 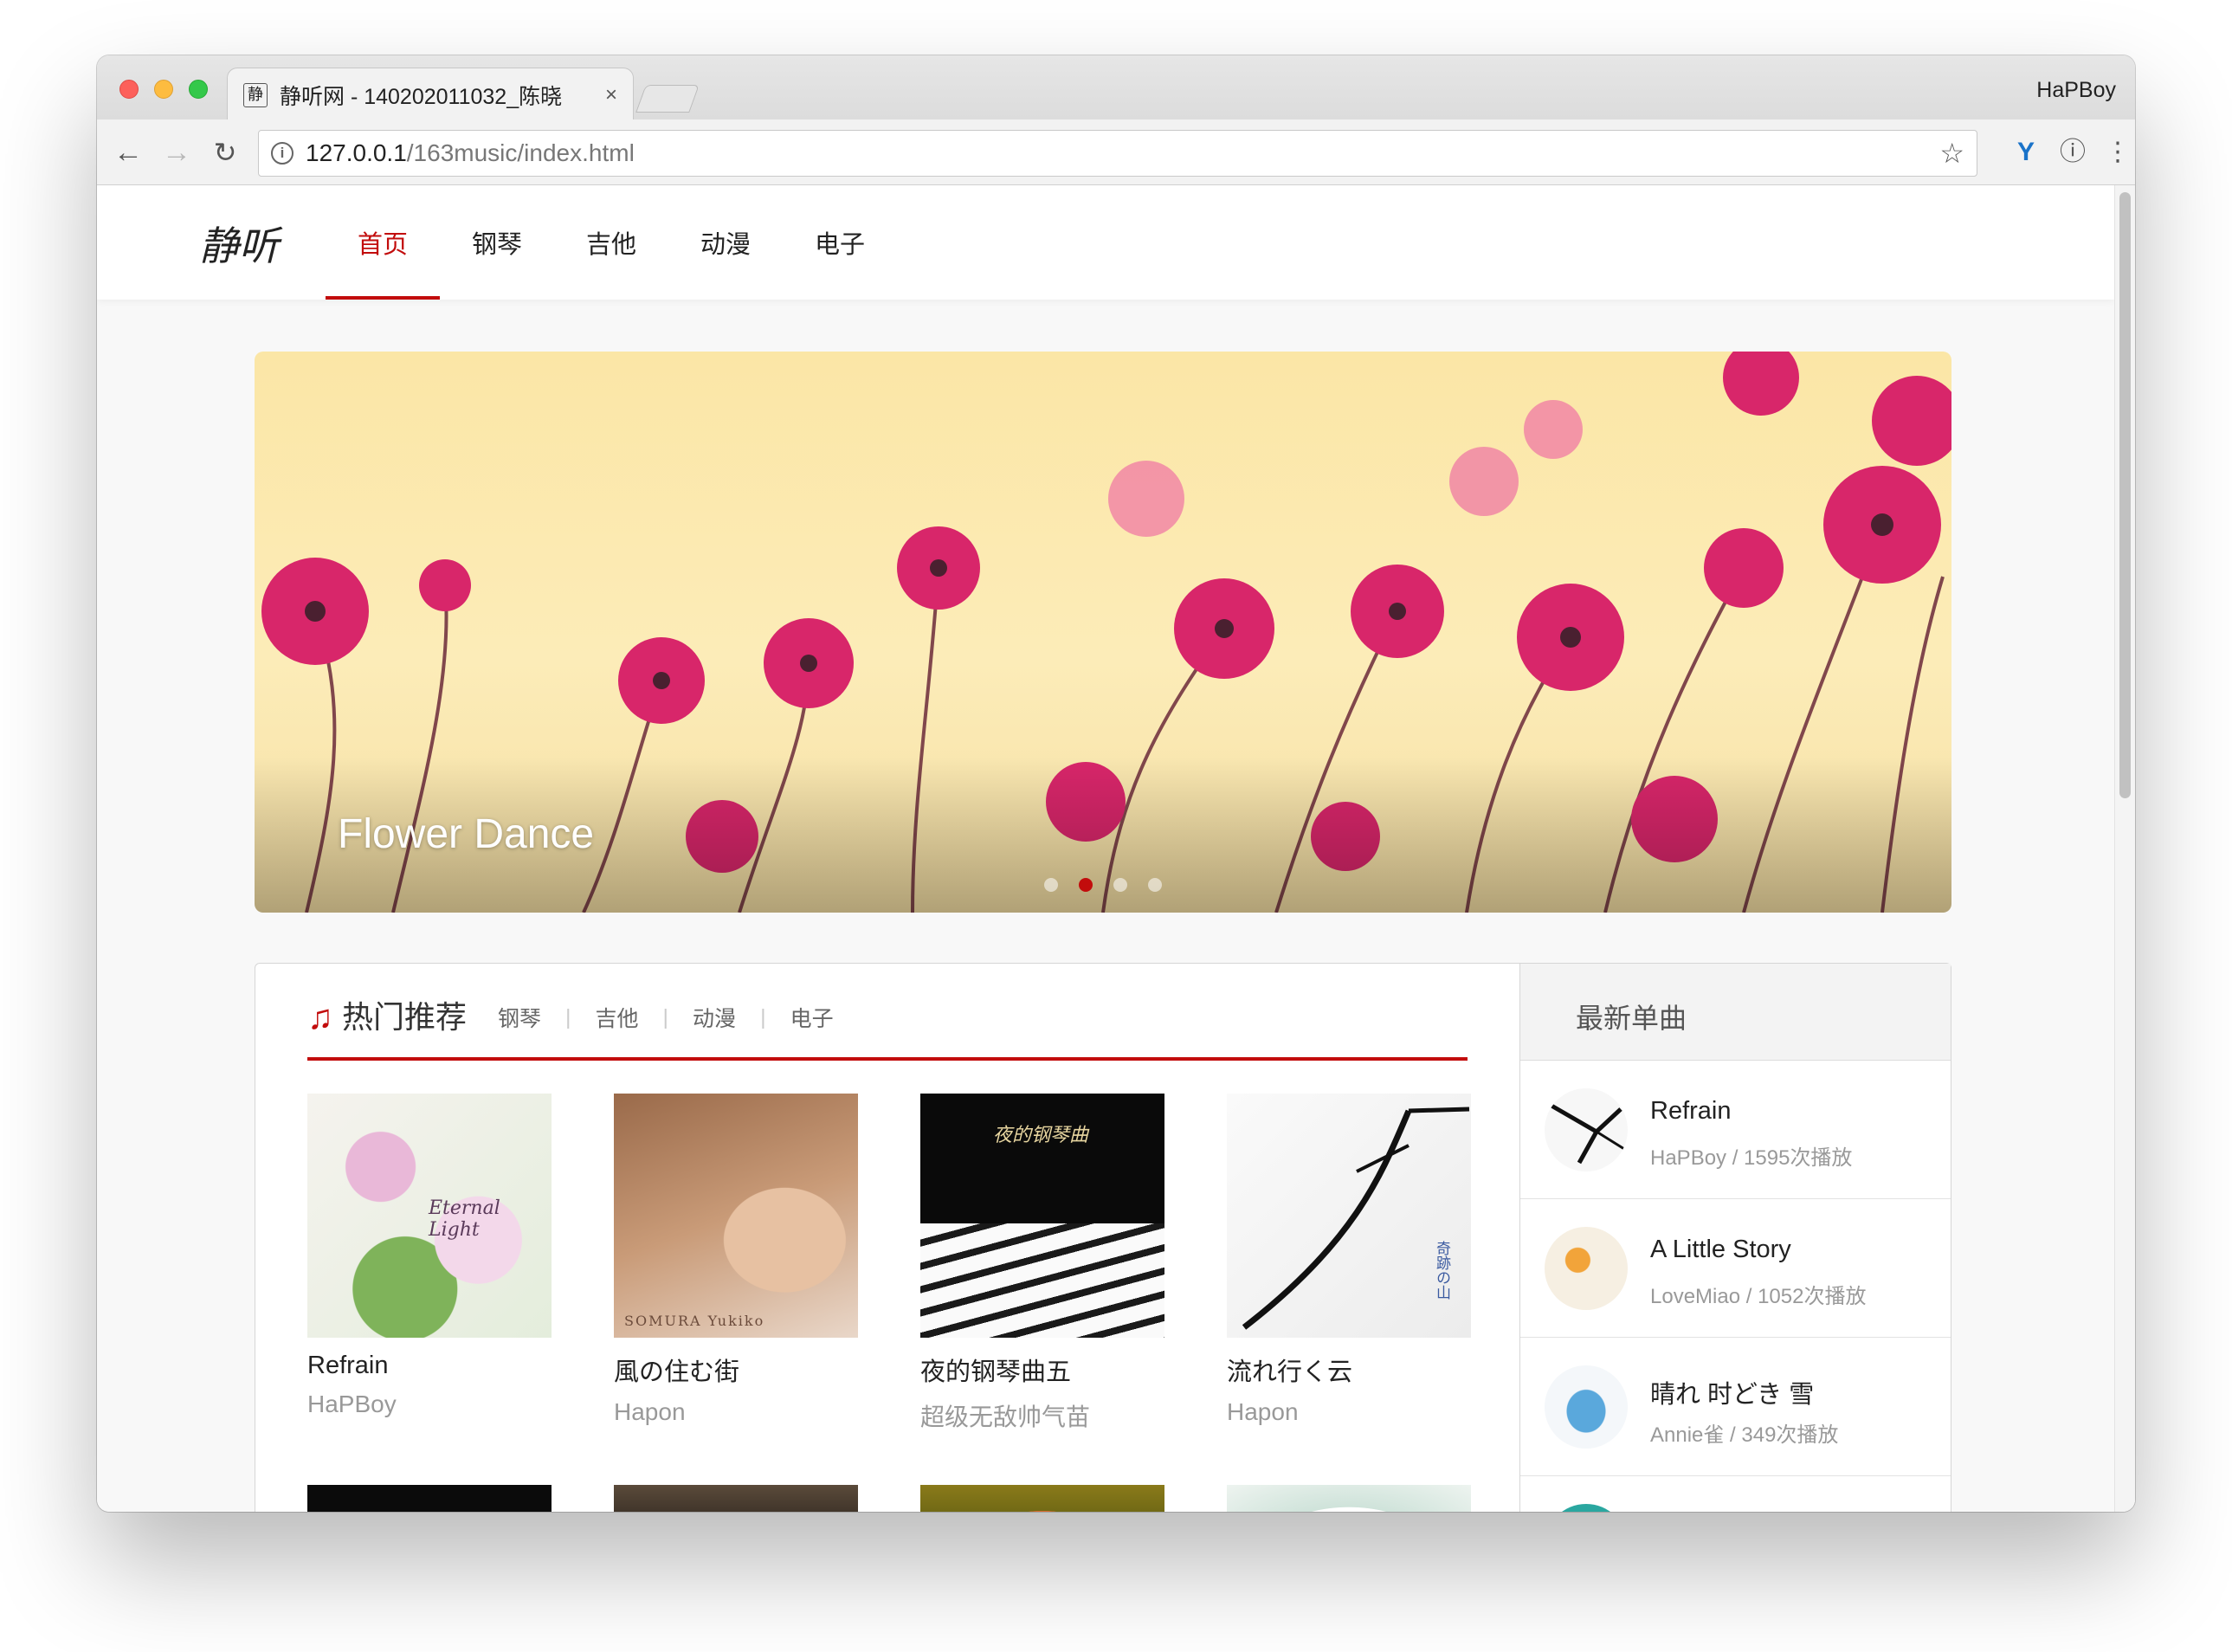 What do you see at coordinates (429, 1404) in the screenshot?
I see `album-artist: HaPBoy` at bounding box center [429, 1404].